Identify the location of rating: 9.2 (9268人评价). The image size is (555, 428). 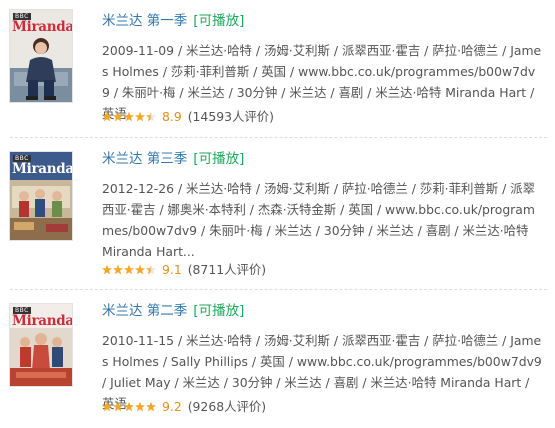
(184, 407).